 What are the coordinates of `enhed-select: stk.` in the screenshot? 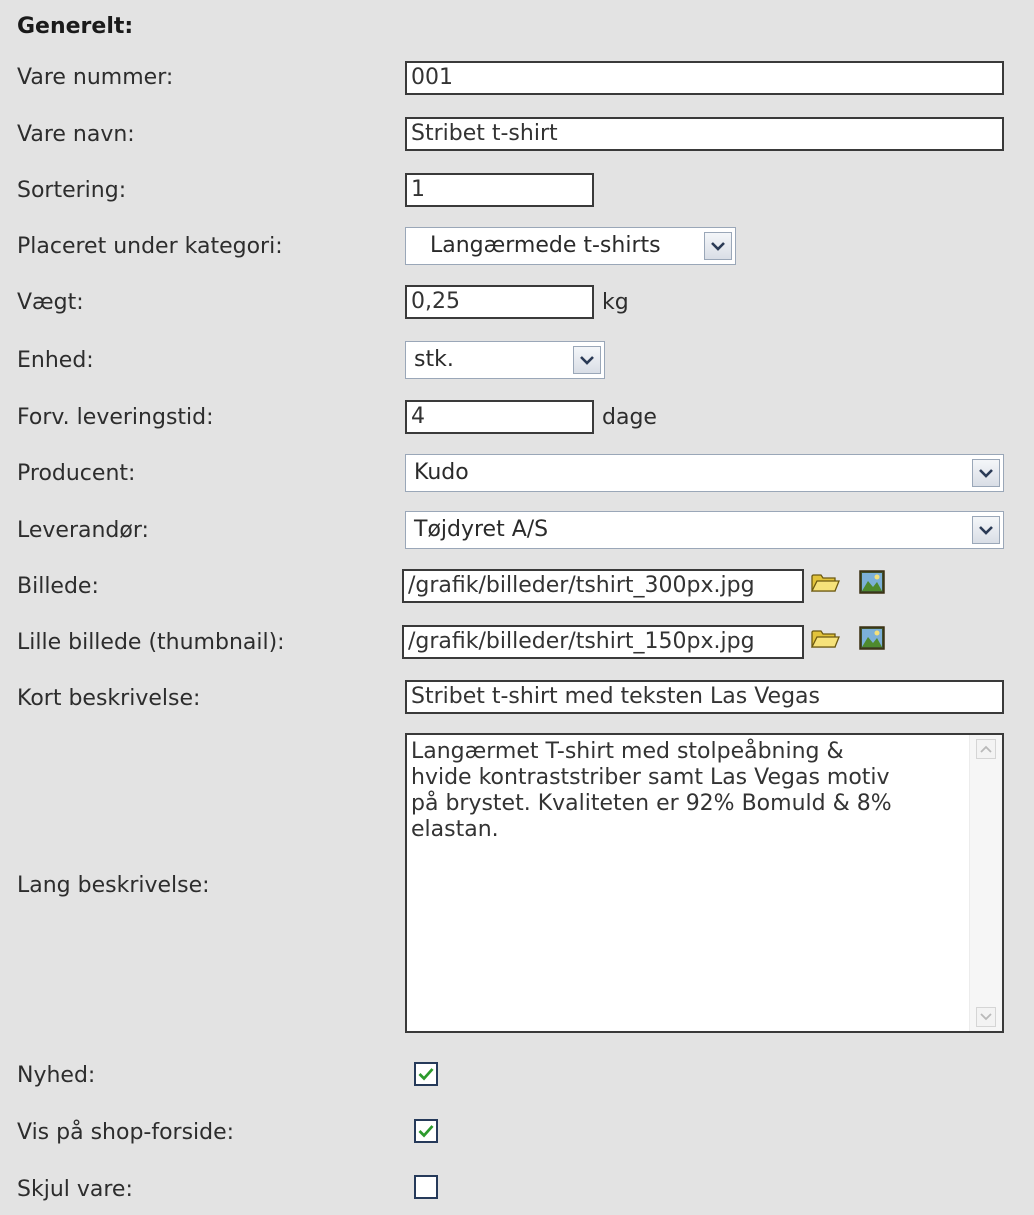 It's located at (505, 360).